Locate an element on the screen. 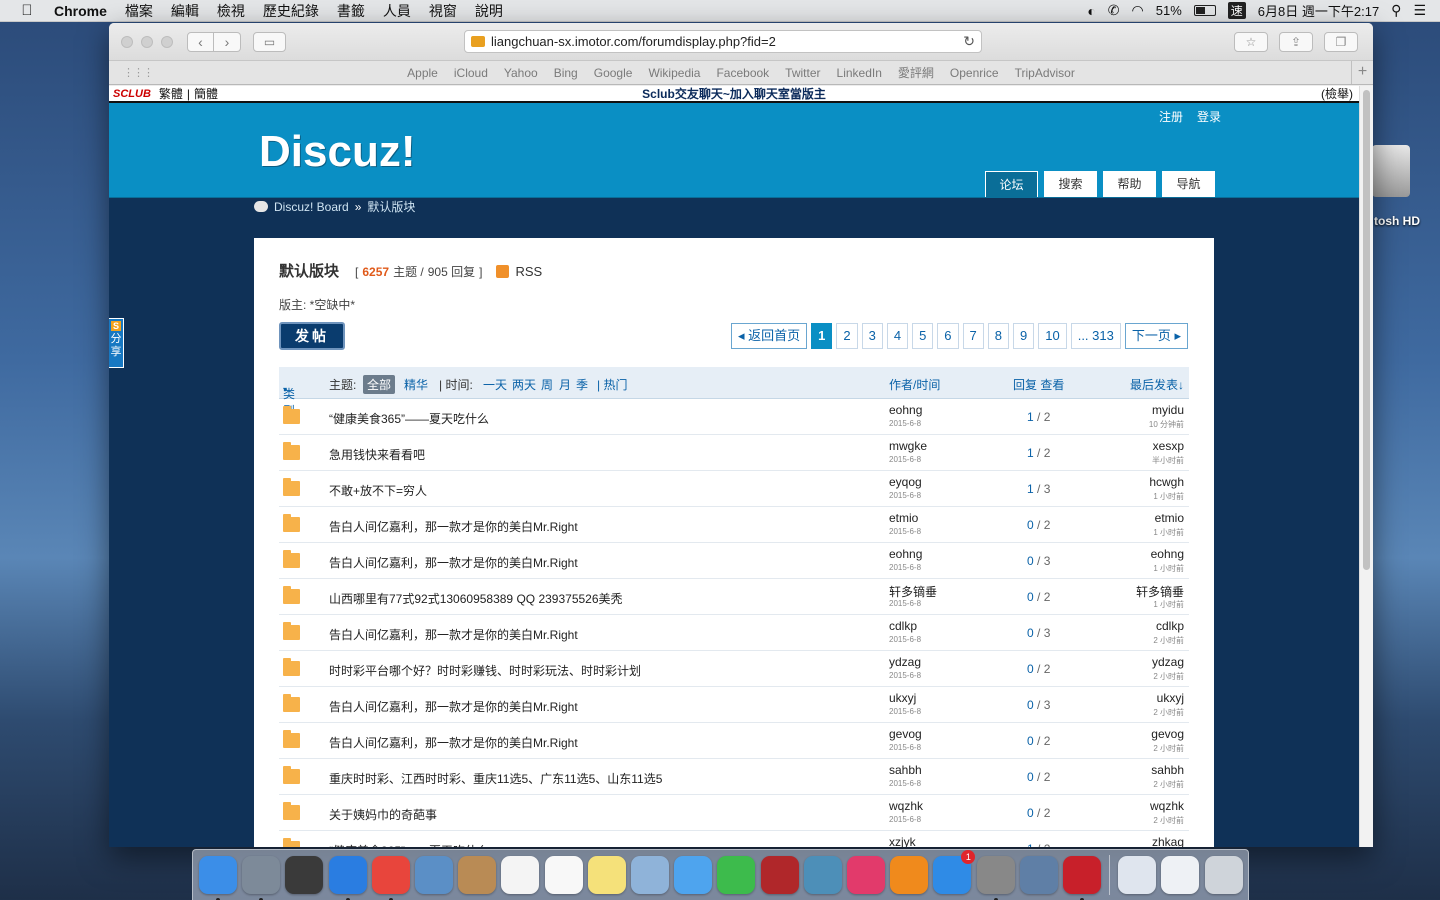 The image size is (1440, 900). finder-icon is located at coordinates (218, 878).